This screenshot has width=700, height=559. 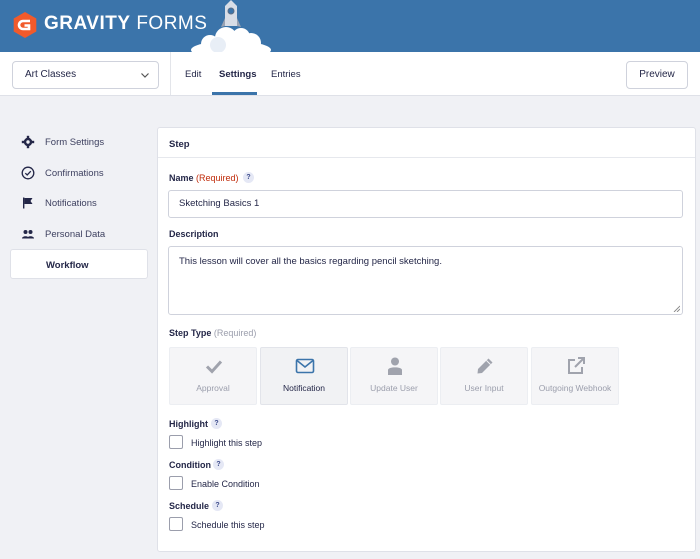 What do you see at coordinates (179, 144) in the screenshot?
I see `panel-title: Step` at bounding box center [179, 144].